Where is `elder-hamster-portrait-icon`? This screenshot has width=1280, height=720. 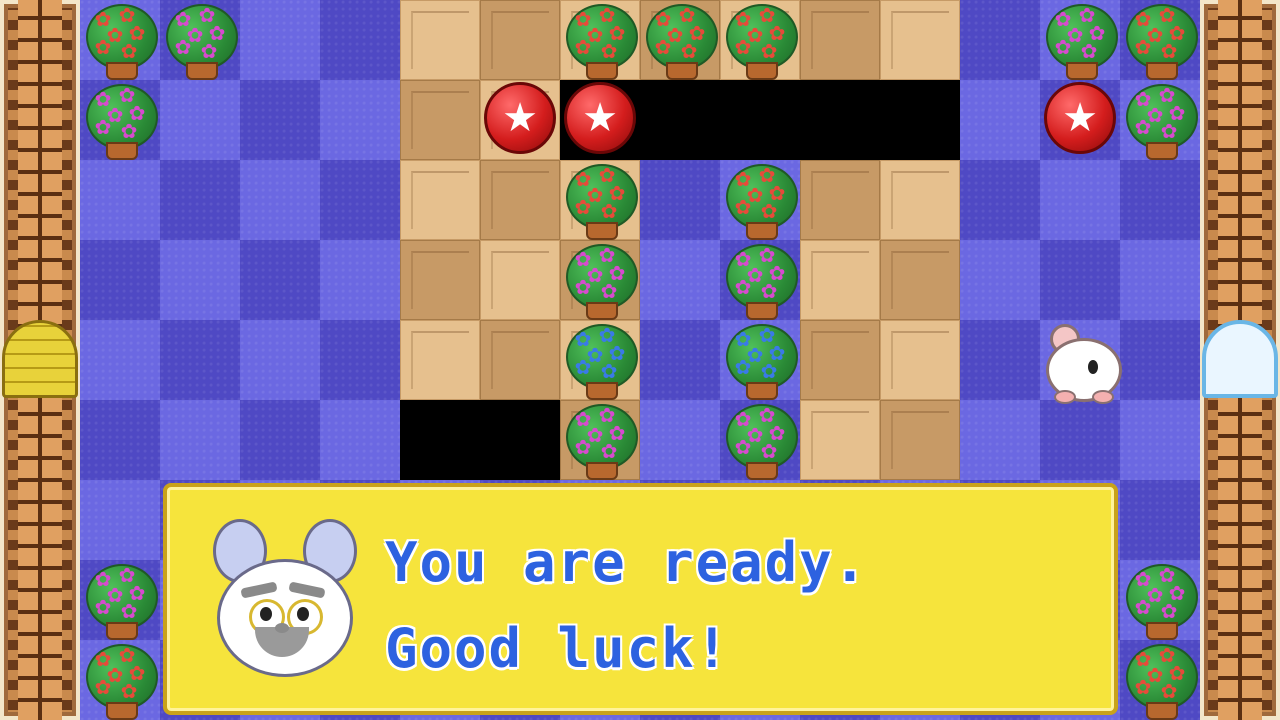 elder-hamster-portrait-icon is located at coordinates (282, 599).